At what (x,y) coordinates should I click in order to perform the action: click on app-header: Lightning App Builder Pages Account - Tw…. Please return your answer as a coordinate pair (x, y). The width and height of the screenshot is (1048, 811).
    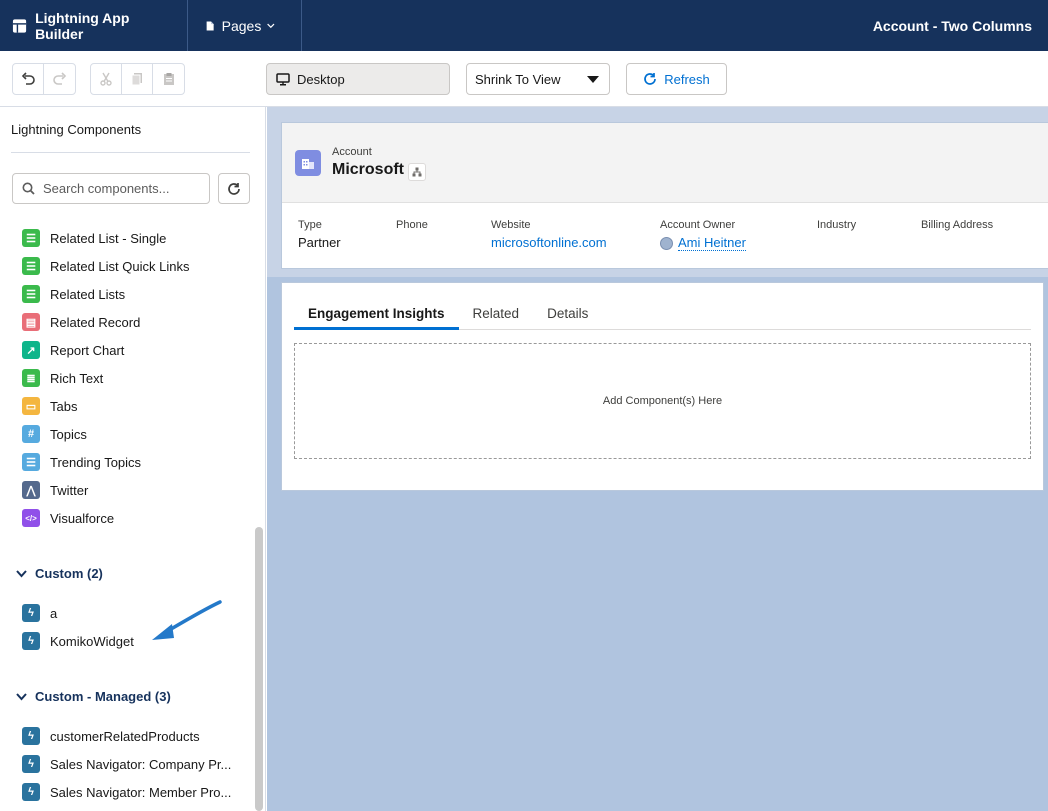
    Looking at the image, I should click on (524, 25).